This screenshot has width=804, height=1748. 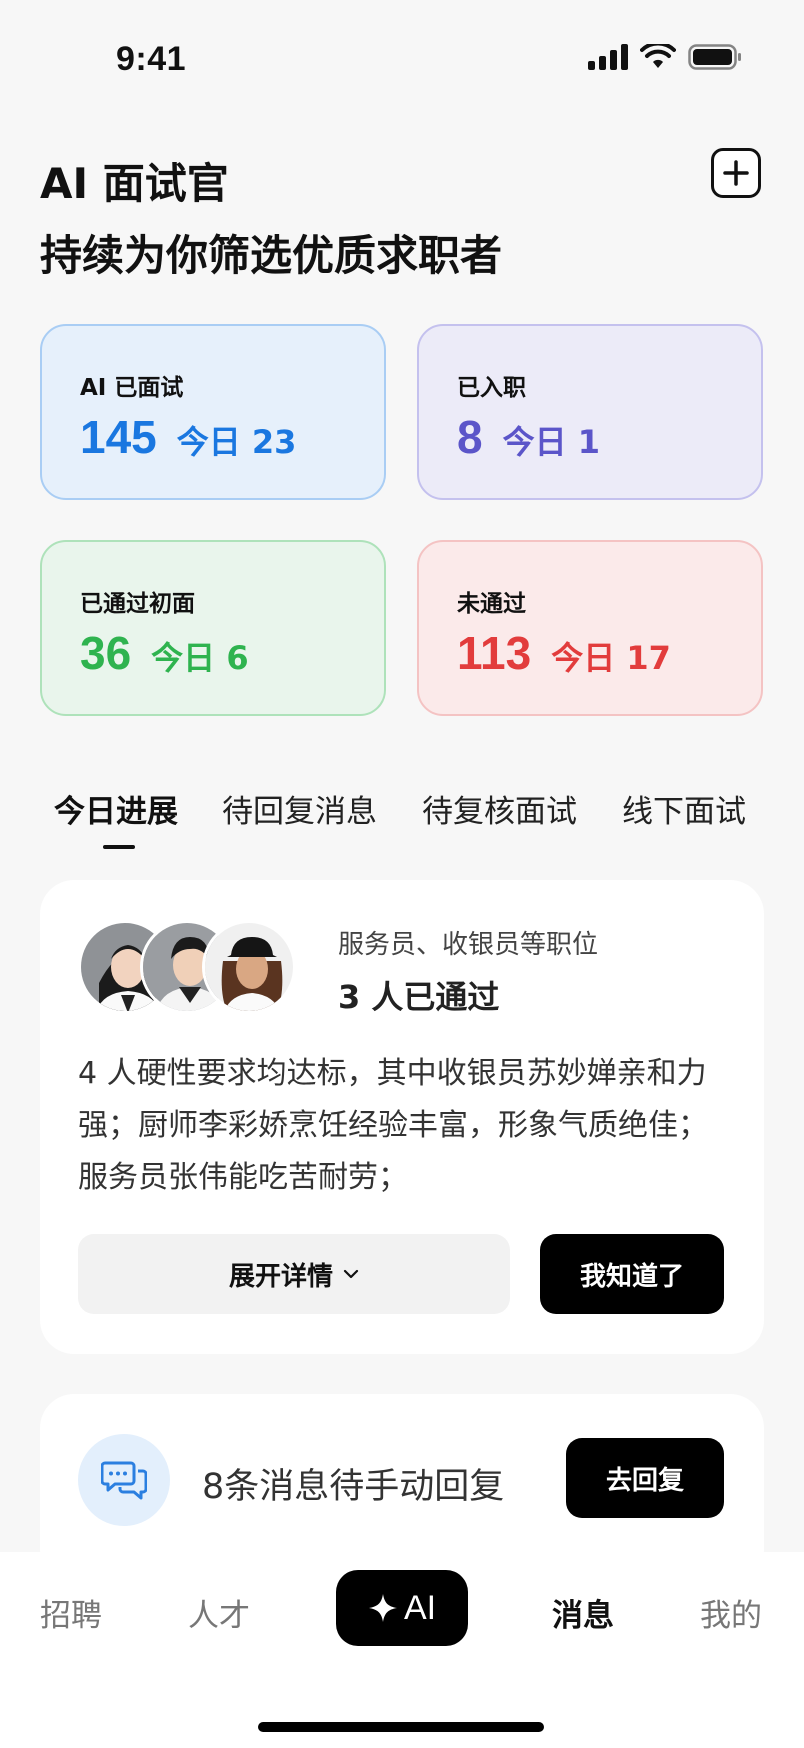 I want to click on stat-label: AI 已面试, so click(x=132, y=388).